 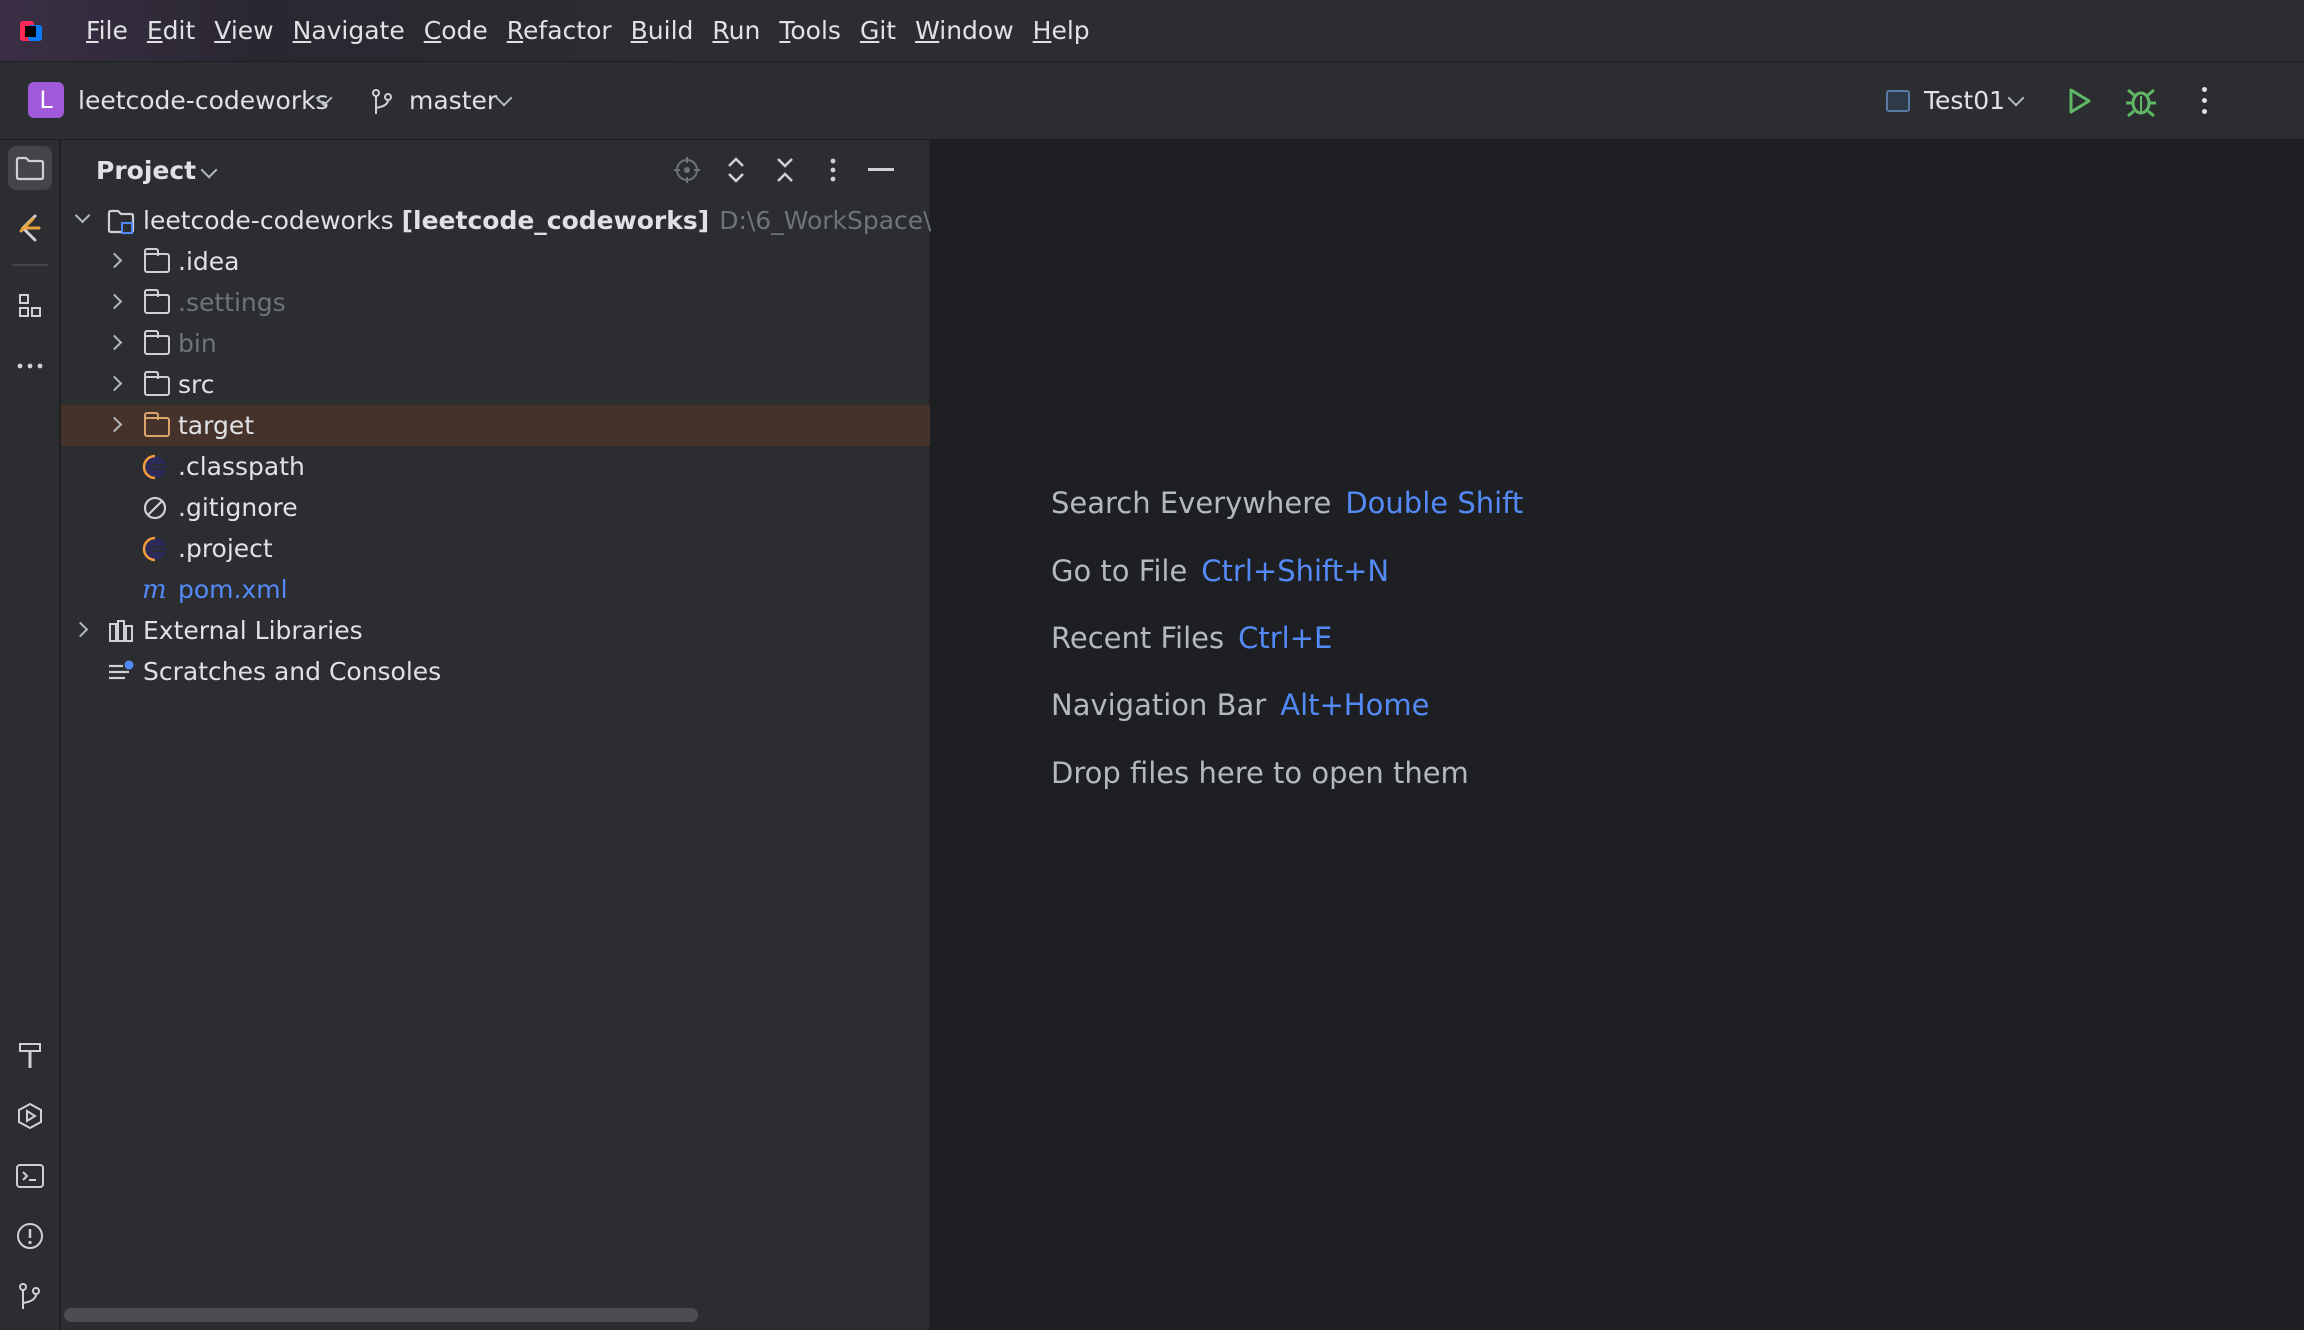 I want to click on menu-edit: Edit, so click(x=171, y=30).